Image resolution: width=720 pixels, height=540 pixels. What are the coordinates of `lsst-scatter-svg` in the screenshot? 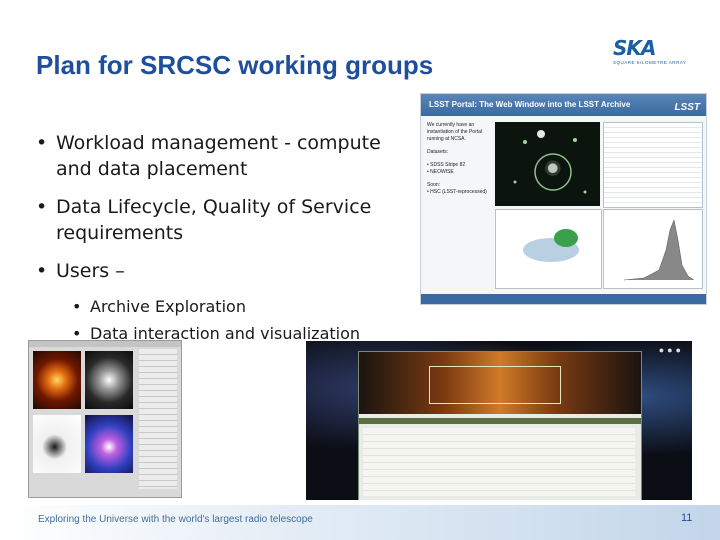 It's located at (551, 245).